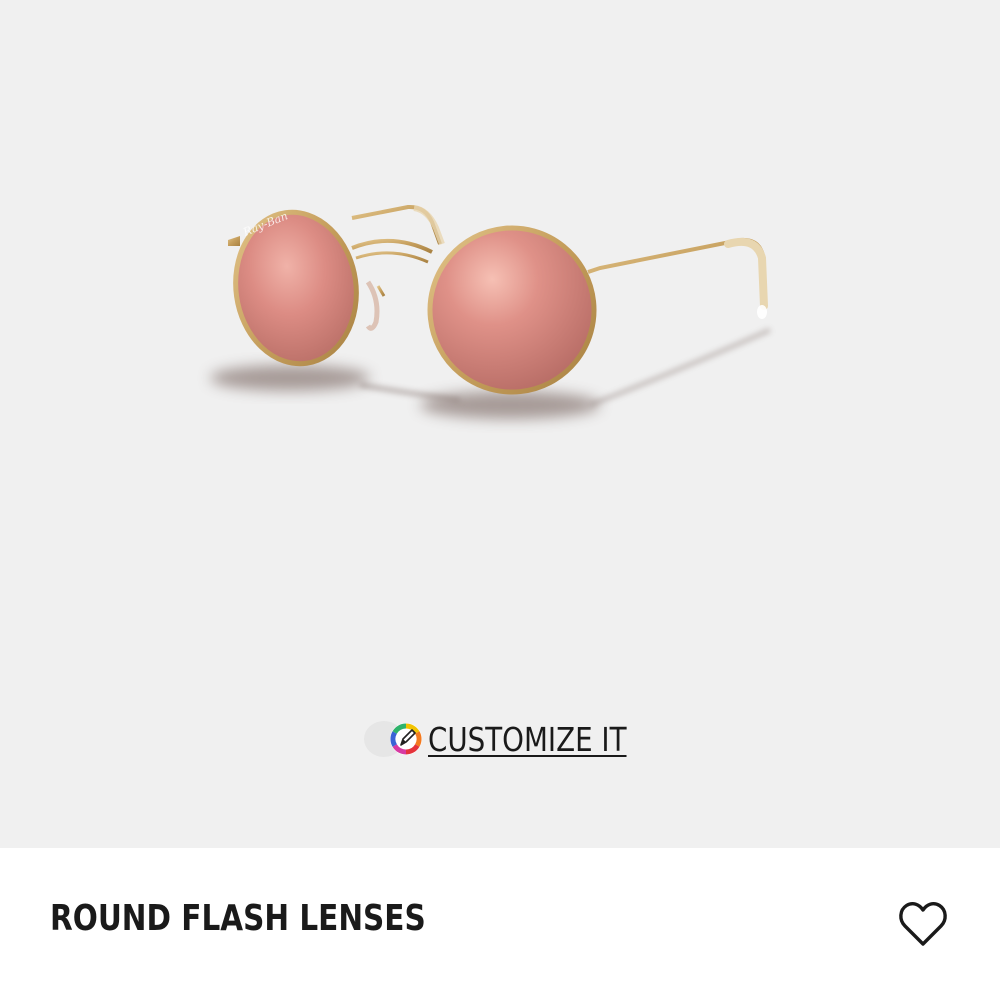 This screenshot has width=1000, height=1000. I want to click on customize-it-link: CUSTOMIZE IT, so click(513, 739).